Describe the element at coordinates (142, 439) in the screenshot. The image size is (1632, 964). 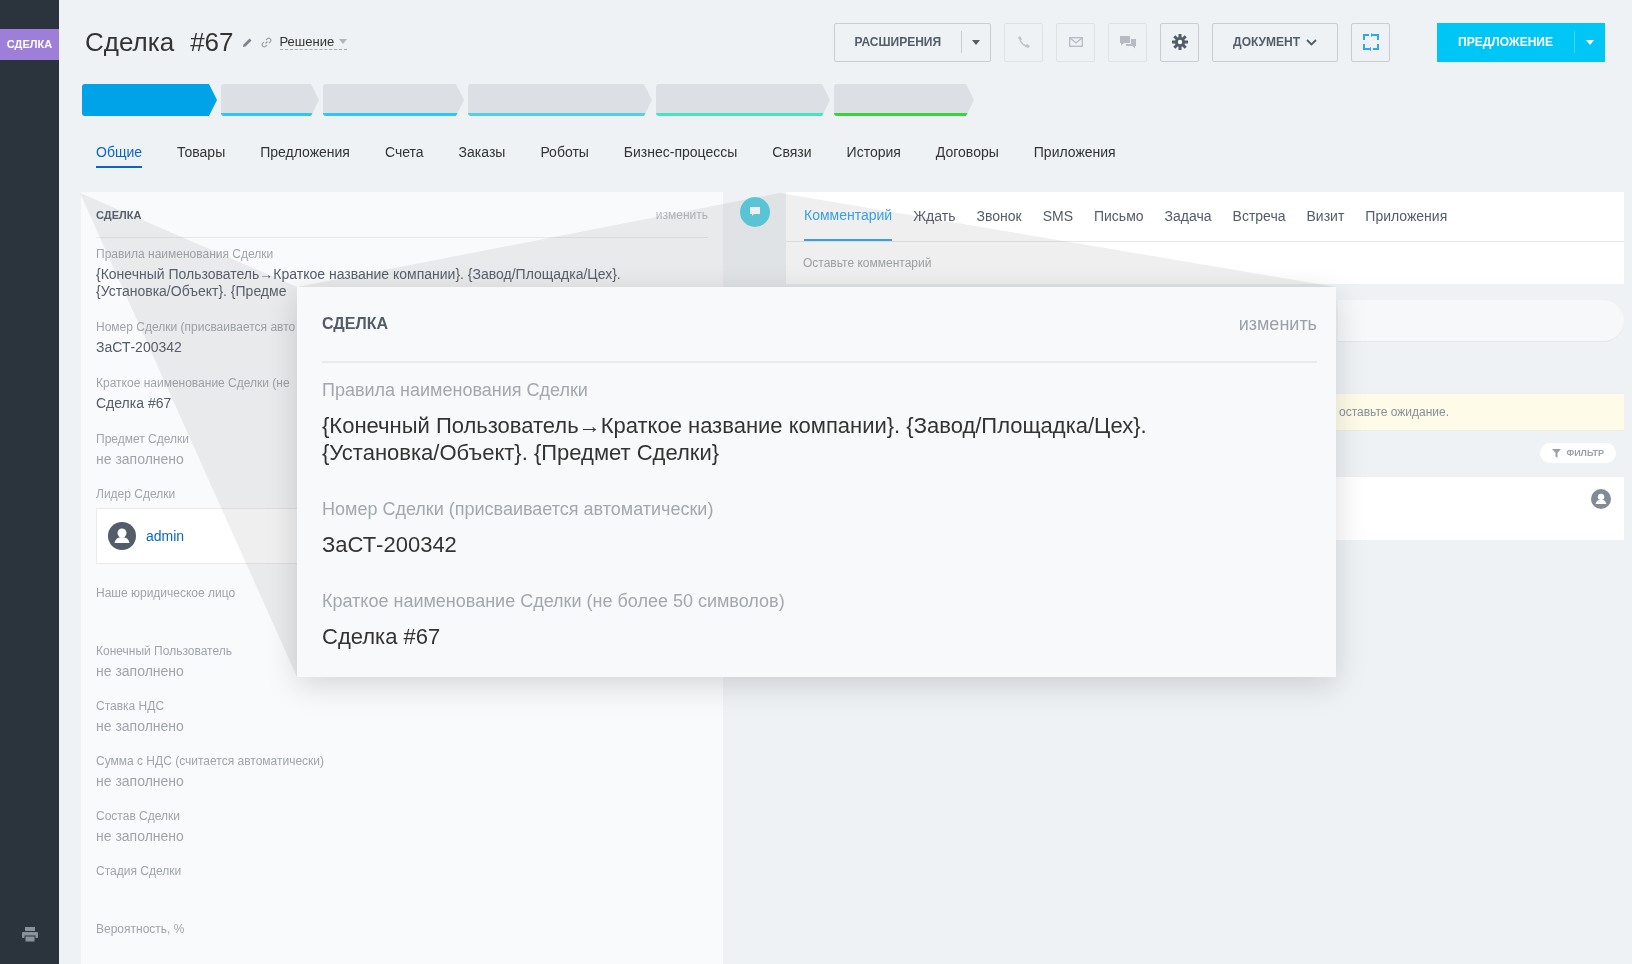
I see `field-label: Предмет Сделки` at that location.